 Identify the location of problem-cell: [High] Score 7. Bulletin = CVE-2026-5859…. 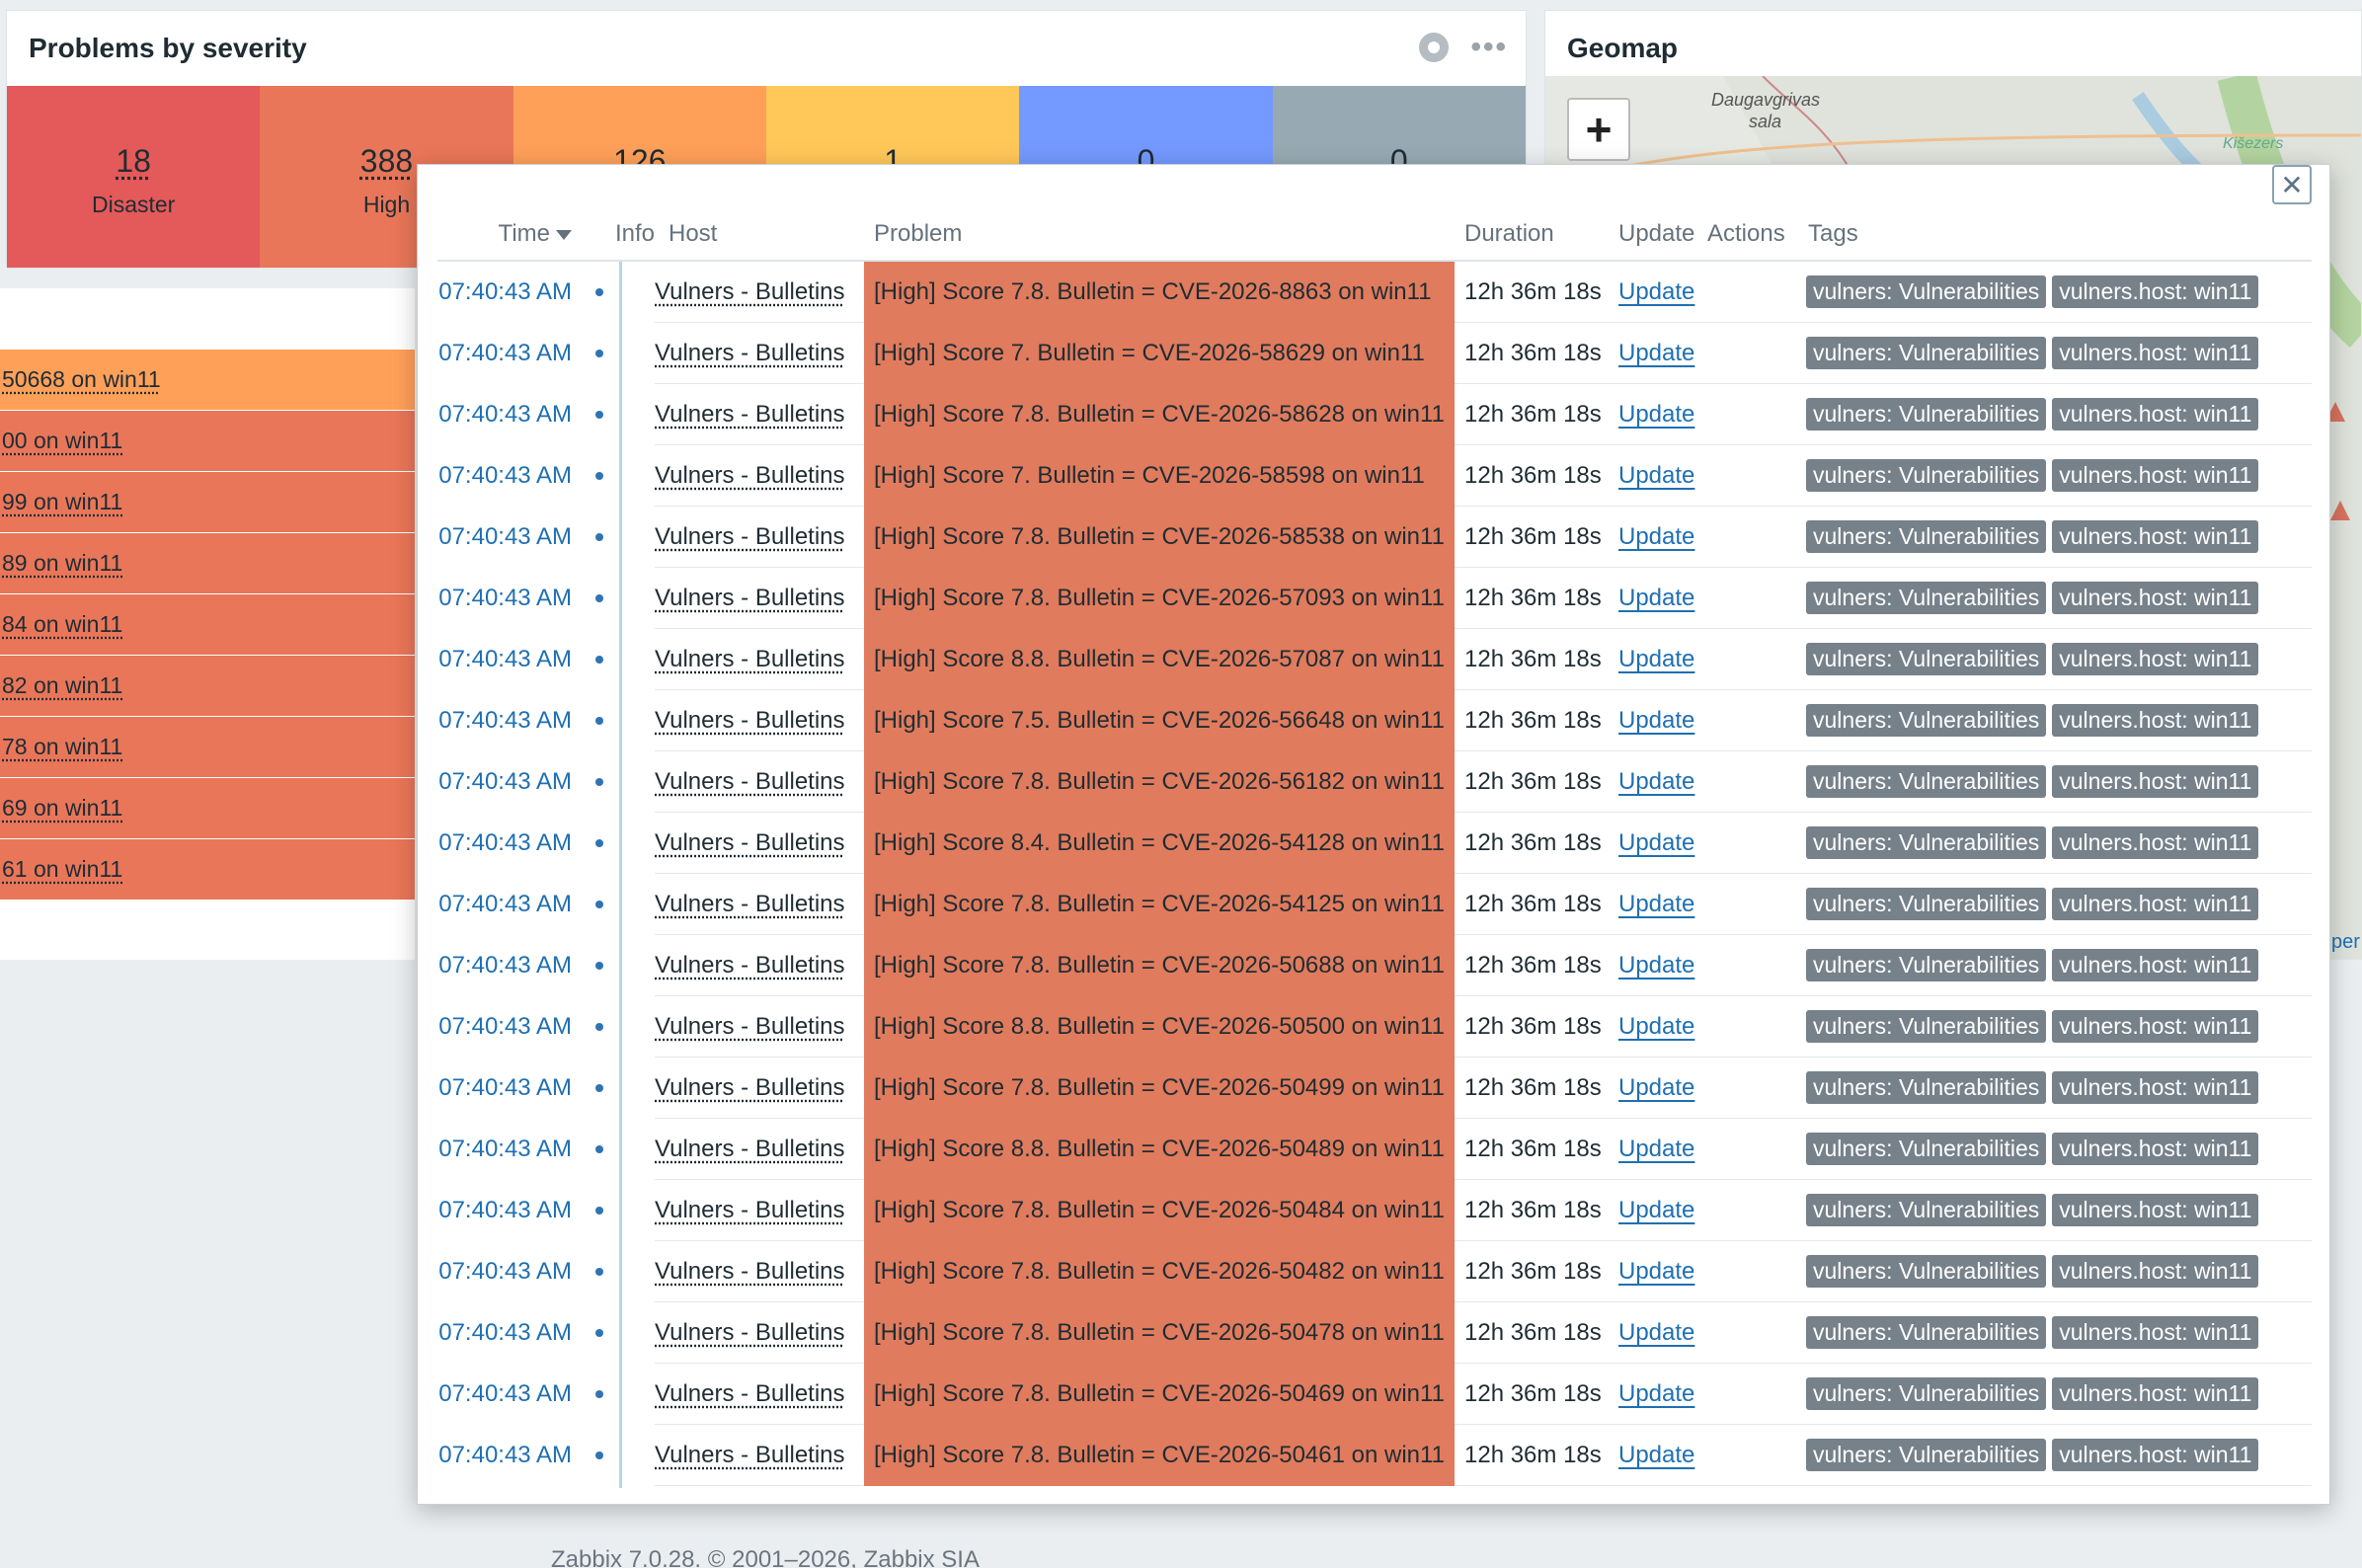
(1159, 476).